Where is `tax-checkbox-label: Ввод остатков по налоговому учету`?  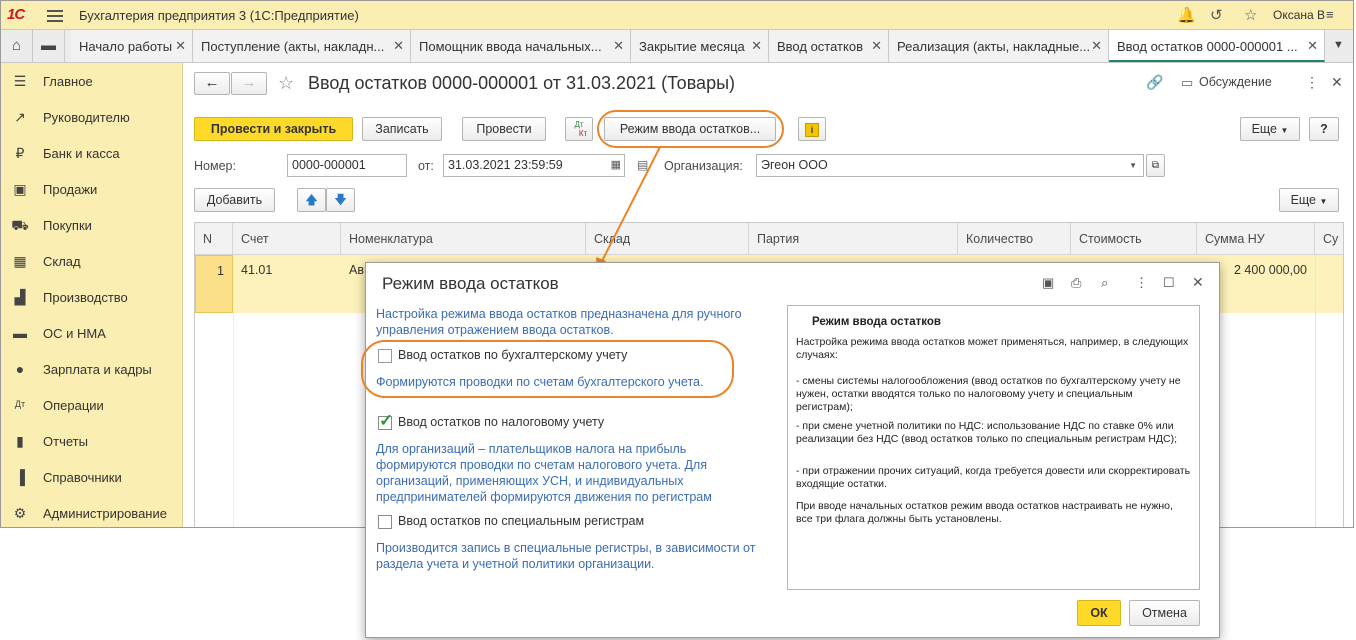 tax-checkbox-label: Ввод остатков по налоговому учету is located at coordinates (501, 422).